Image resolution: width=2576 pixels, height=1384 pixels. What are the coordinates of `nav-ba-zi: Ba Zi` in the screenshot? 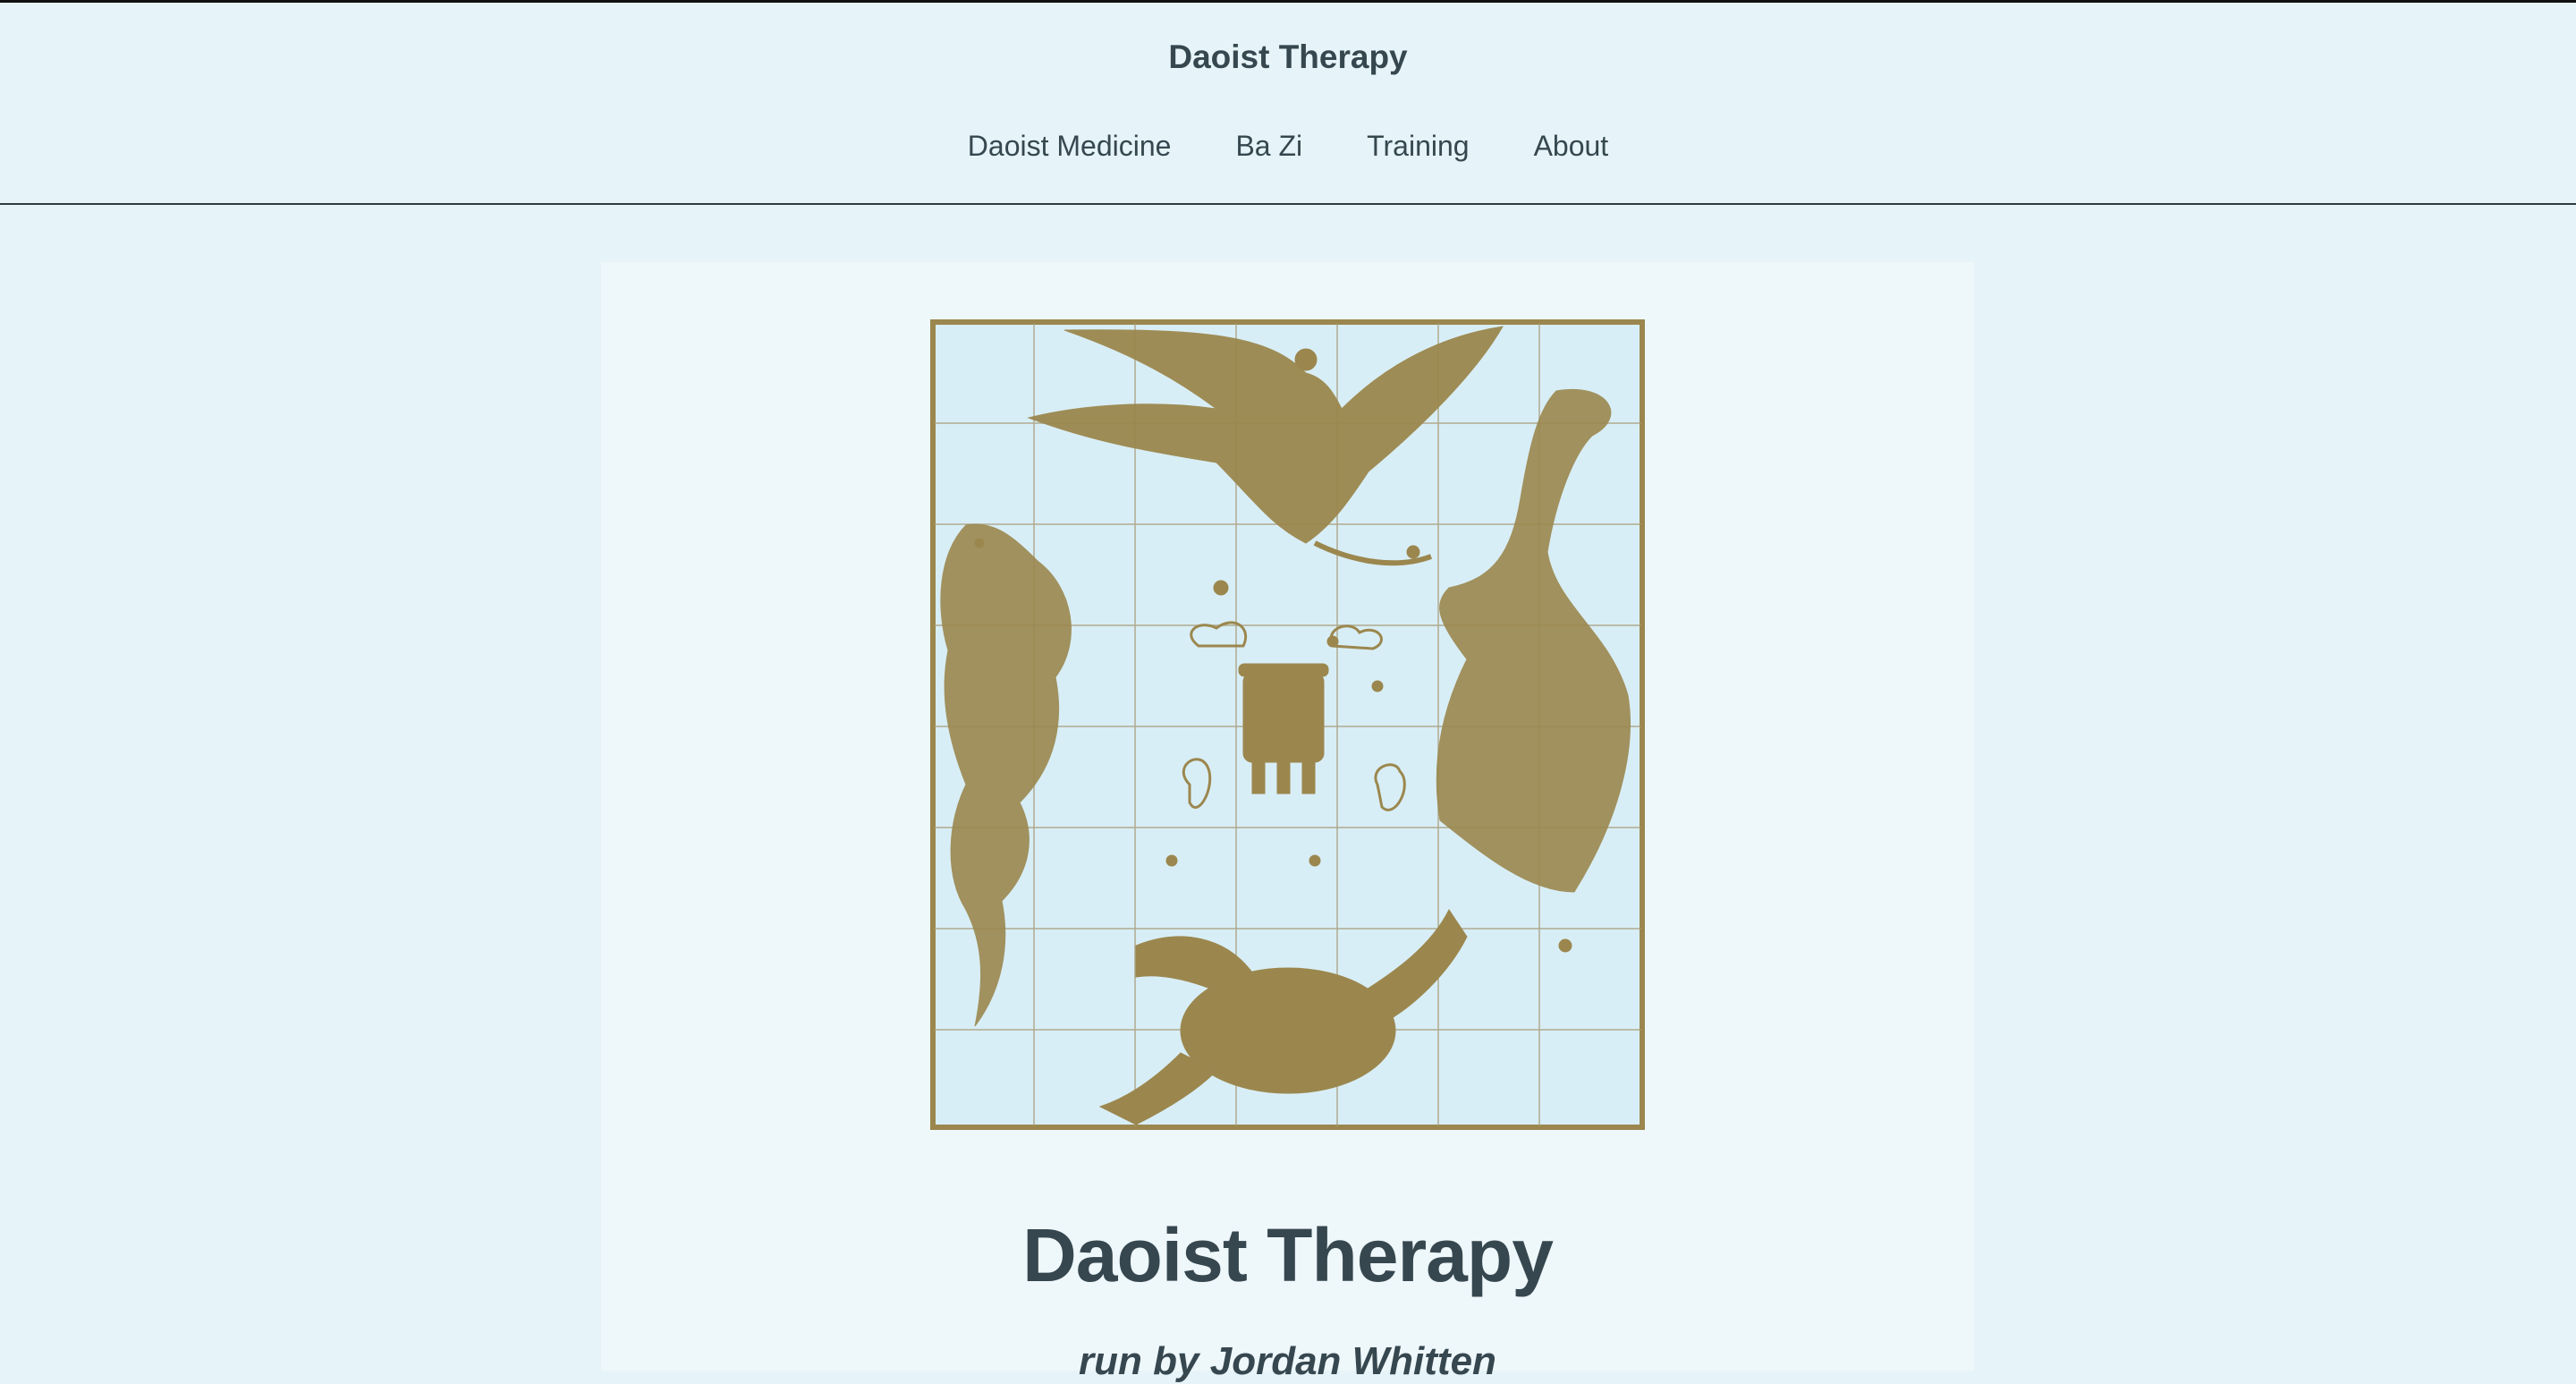 It's located at (1268, 146).